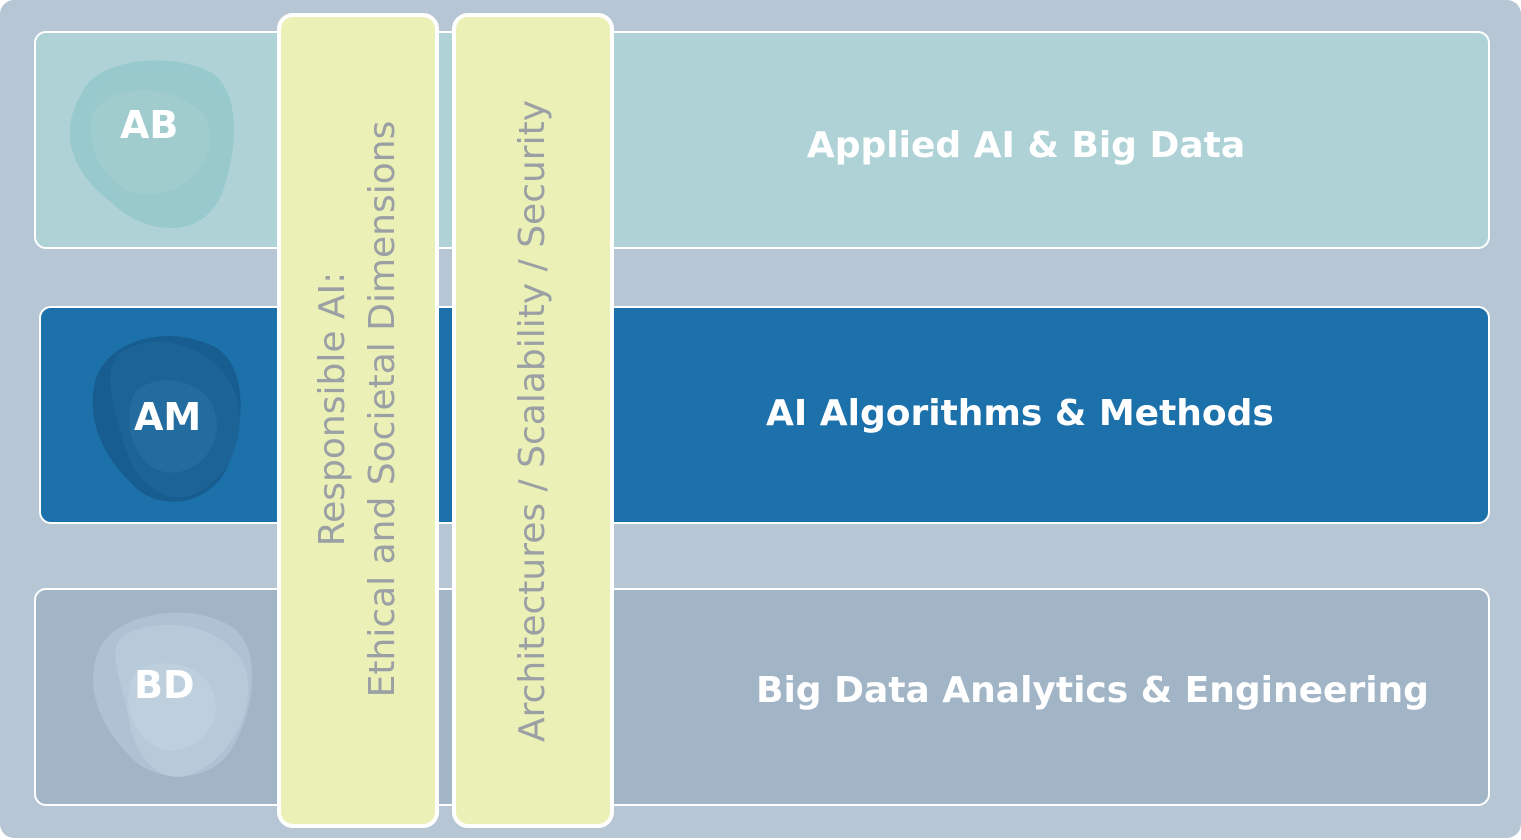  What do you see at coordinates (164, 685) in the screenshot?
I see `row-abbreviation: BD` at bounding box center [164, 685].